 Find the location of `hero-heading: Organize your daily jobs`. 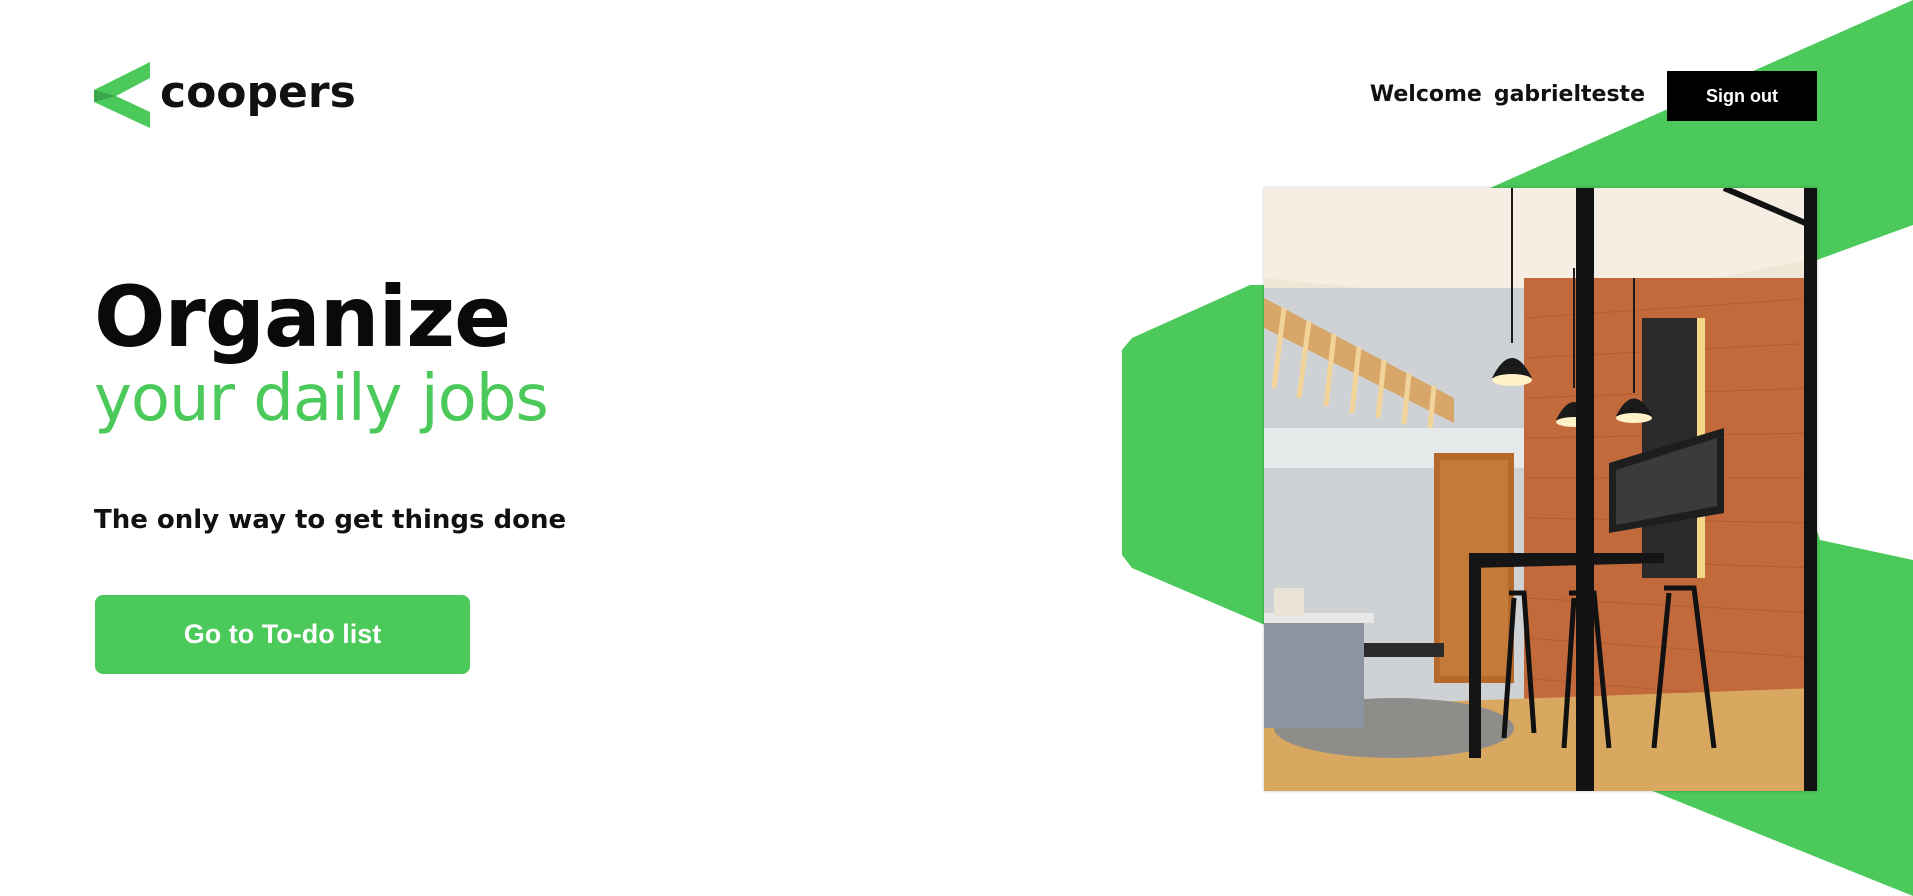

hero-heading: Organize your daily jobs is located at coordinates (321, 352).